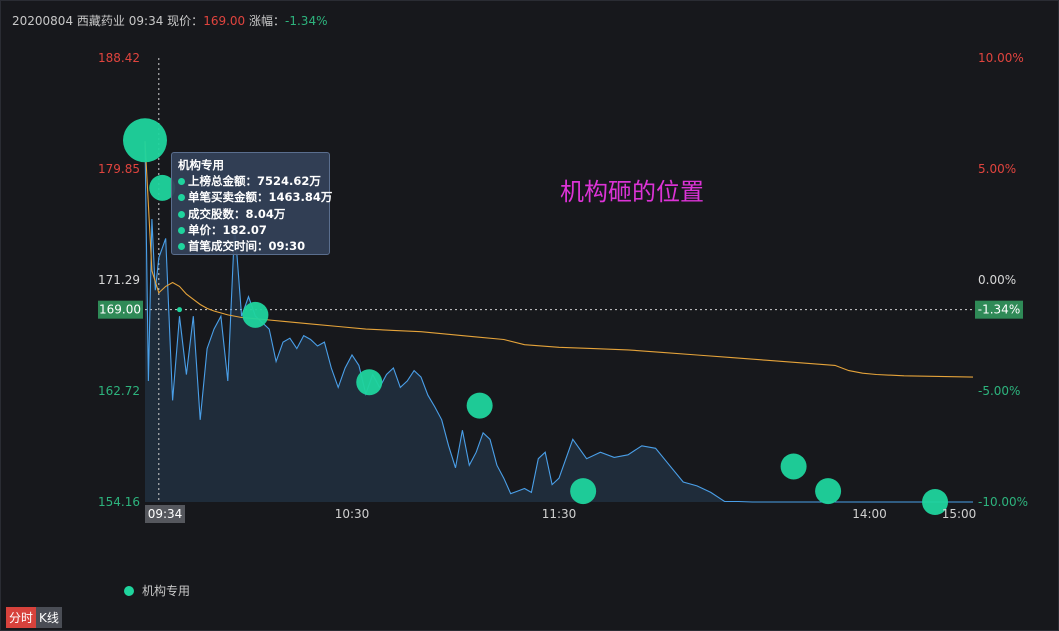 The width and height of the screenshot is (1059, 631). I want to click on chart-tabs: 分时 K线, so click(34, 617).